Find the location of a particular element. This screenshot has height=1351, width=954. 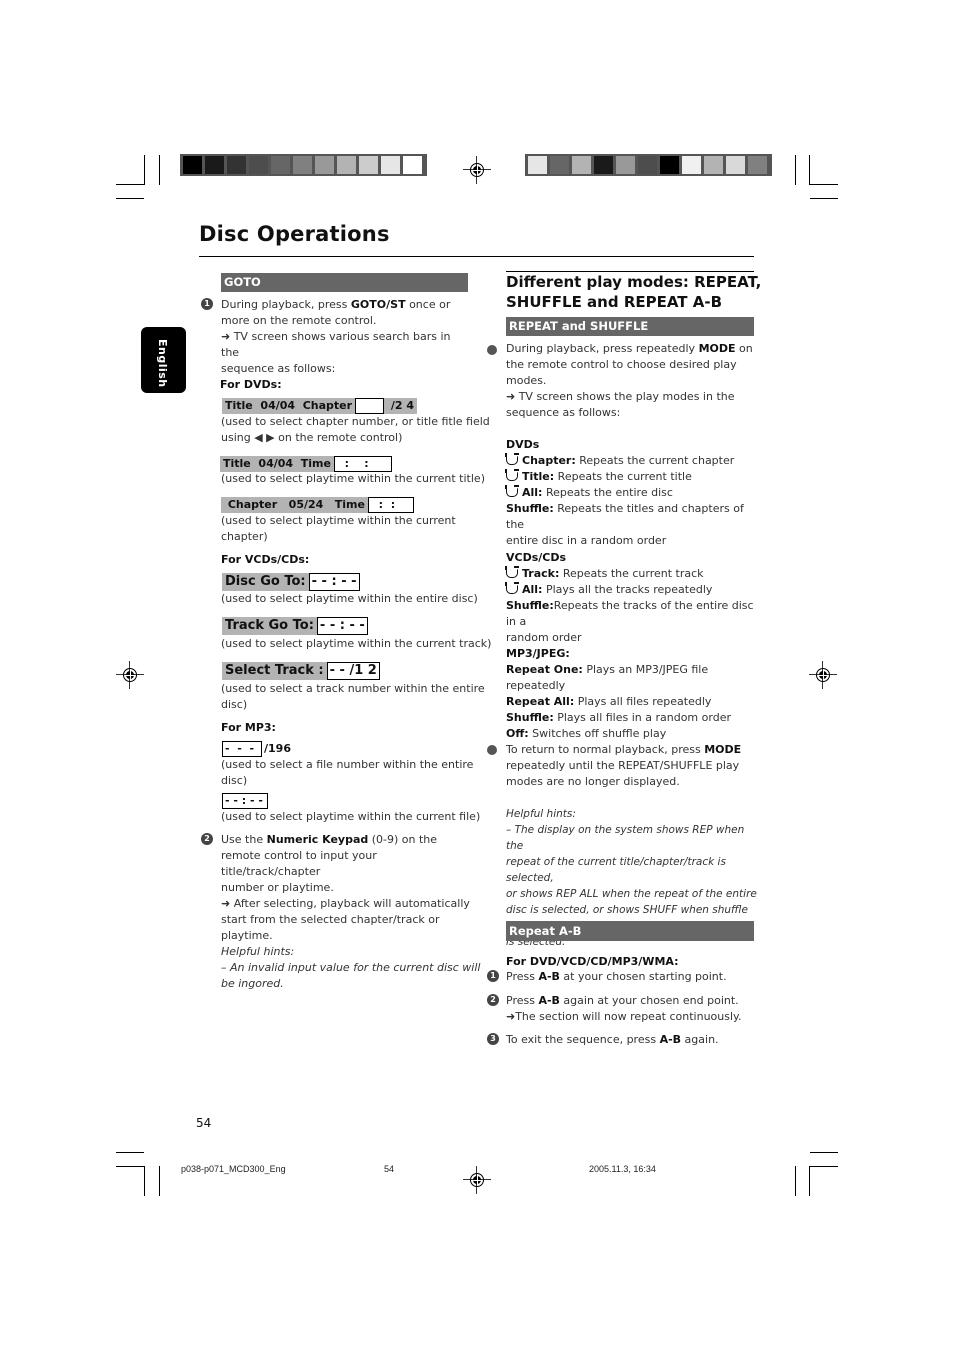

subheading-for-dvds: For DVDs: is located at coordinates (251, 384).